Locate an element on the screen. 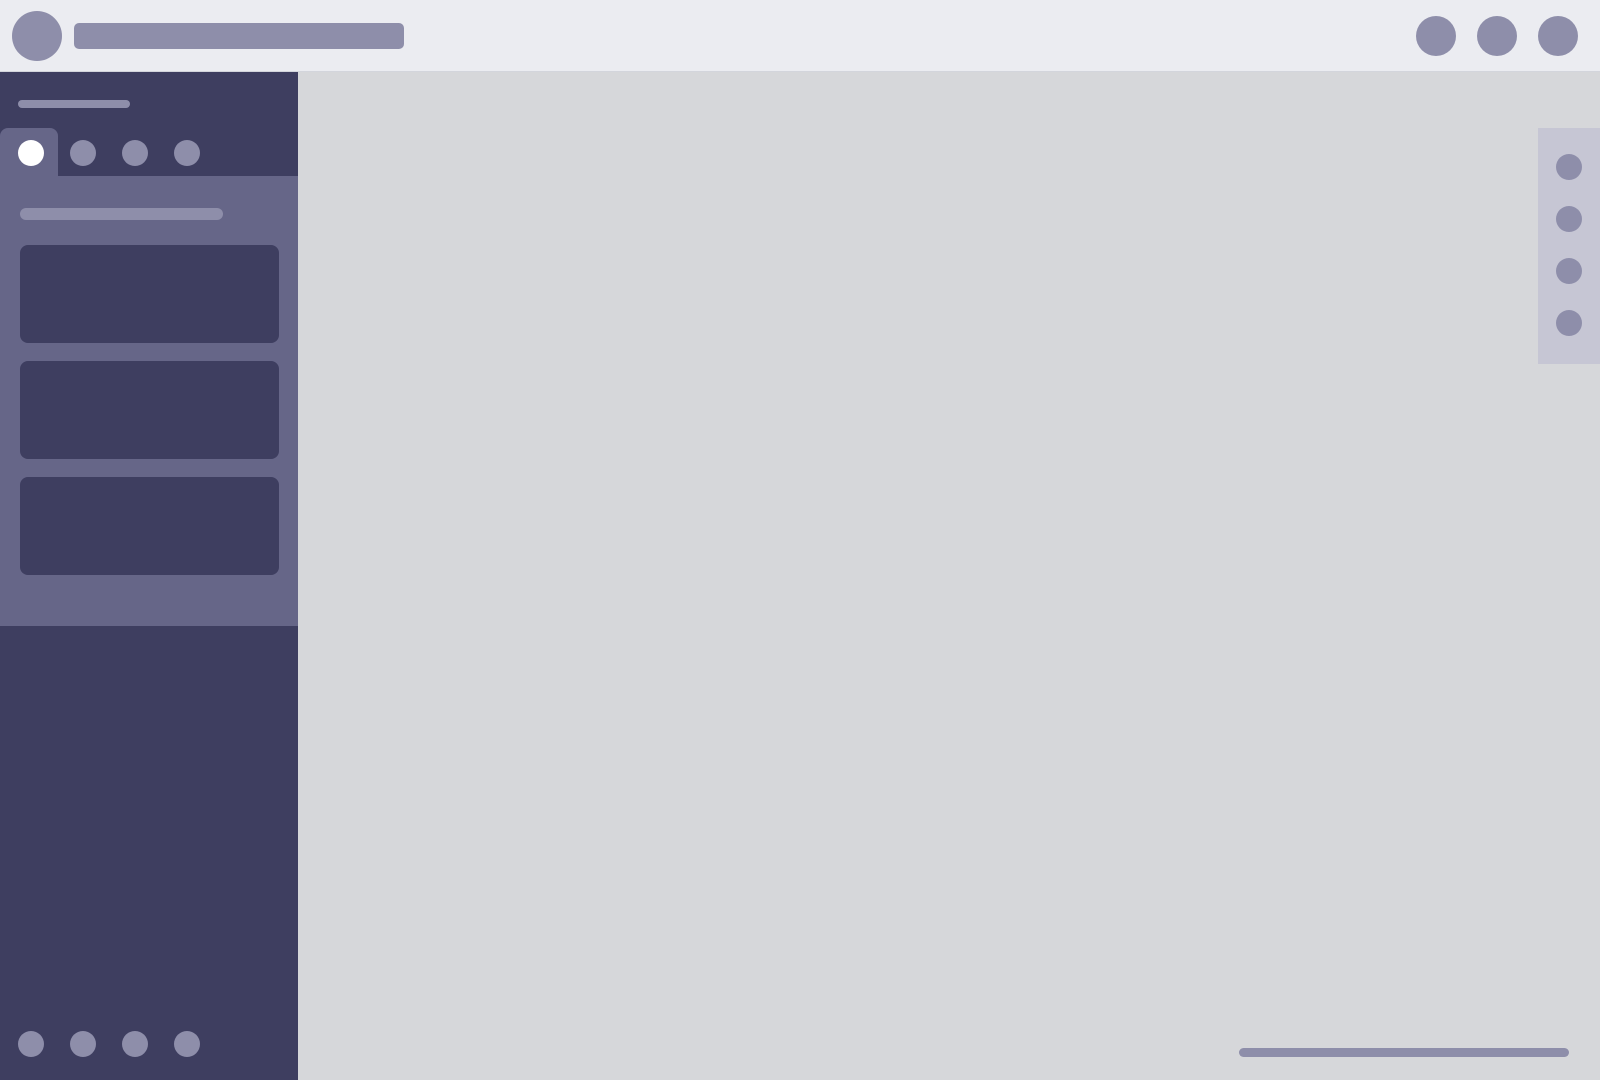  tab-4-icon is located at coordinates (187, 153).